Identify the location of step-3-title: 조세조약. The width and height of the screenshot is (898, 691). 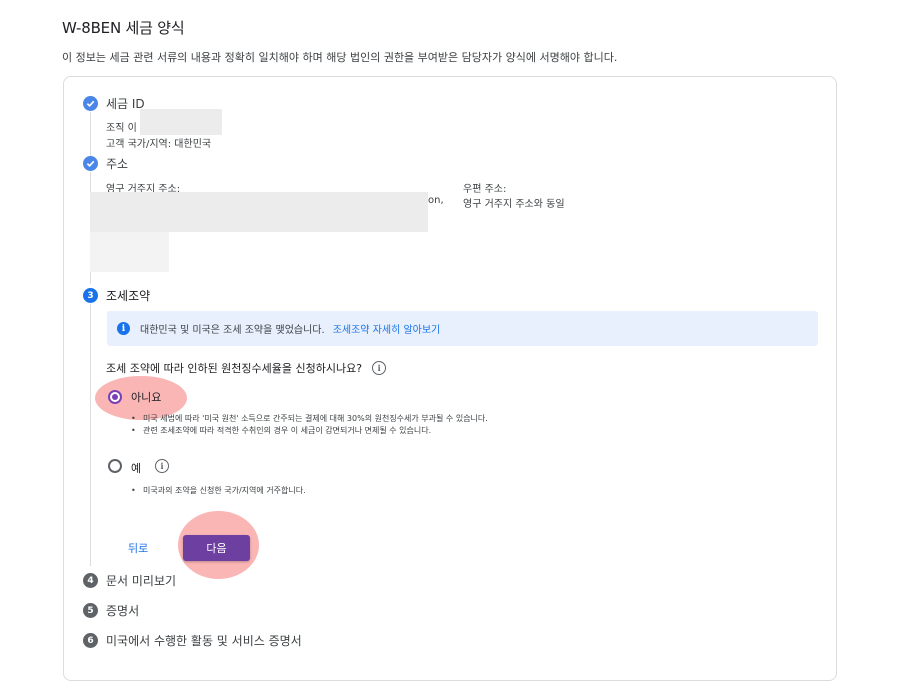
(128, 296).